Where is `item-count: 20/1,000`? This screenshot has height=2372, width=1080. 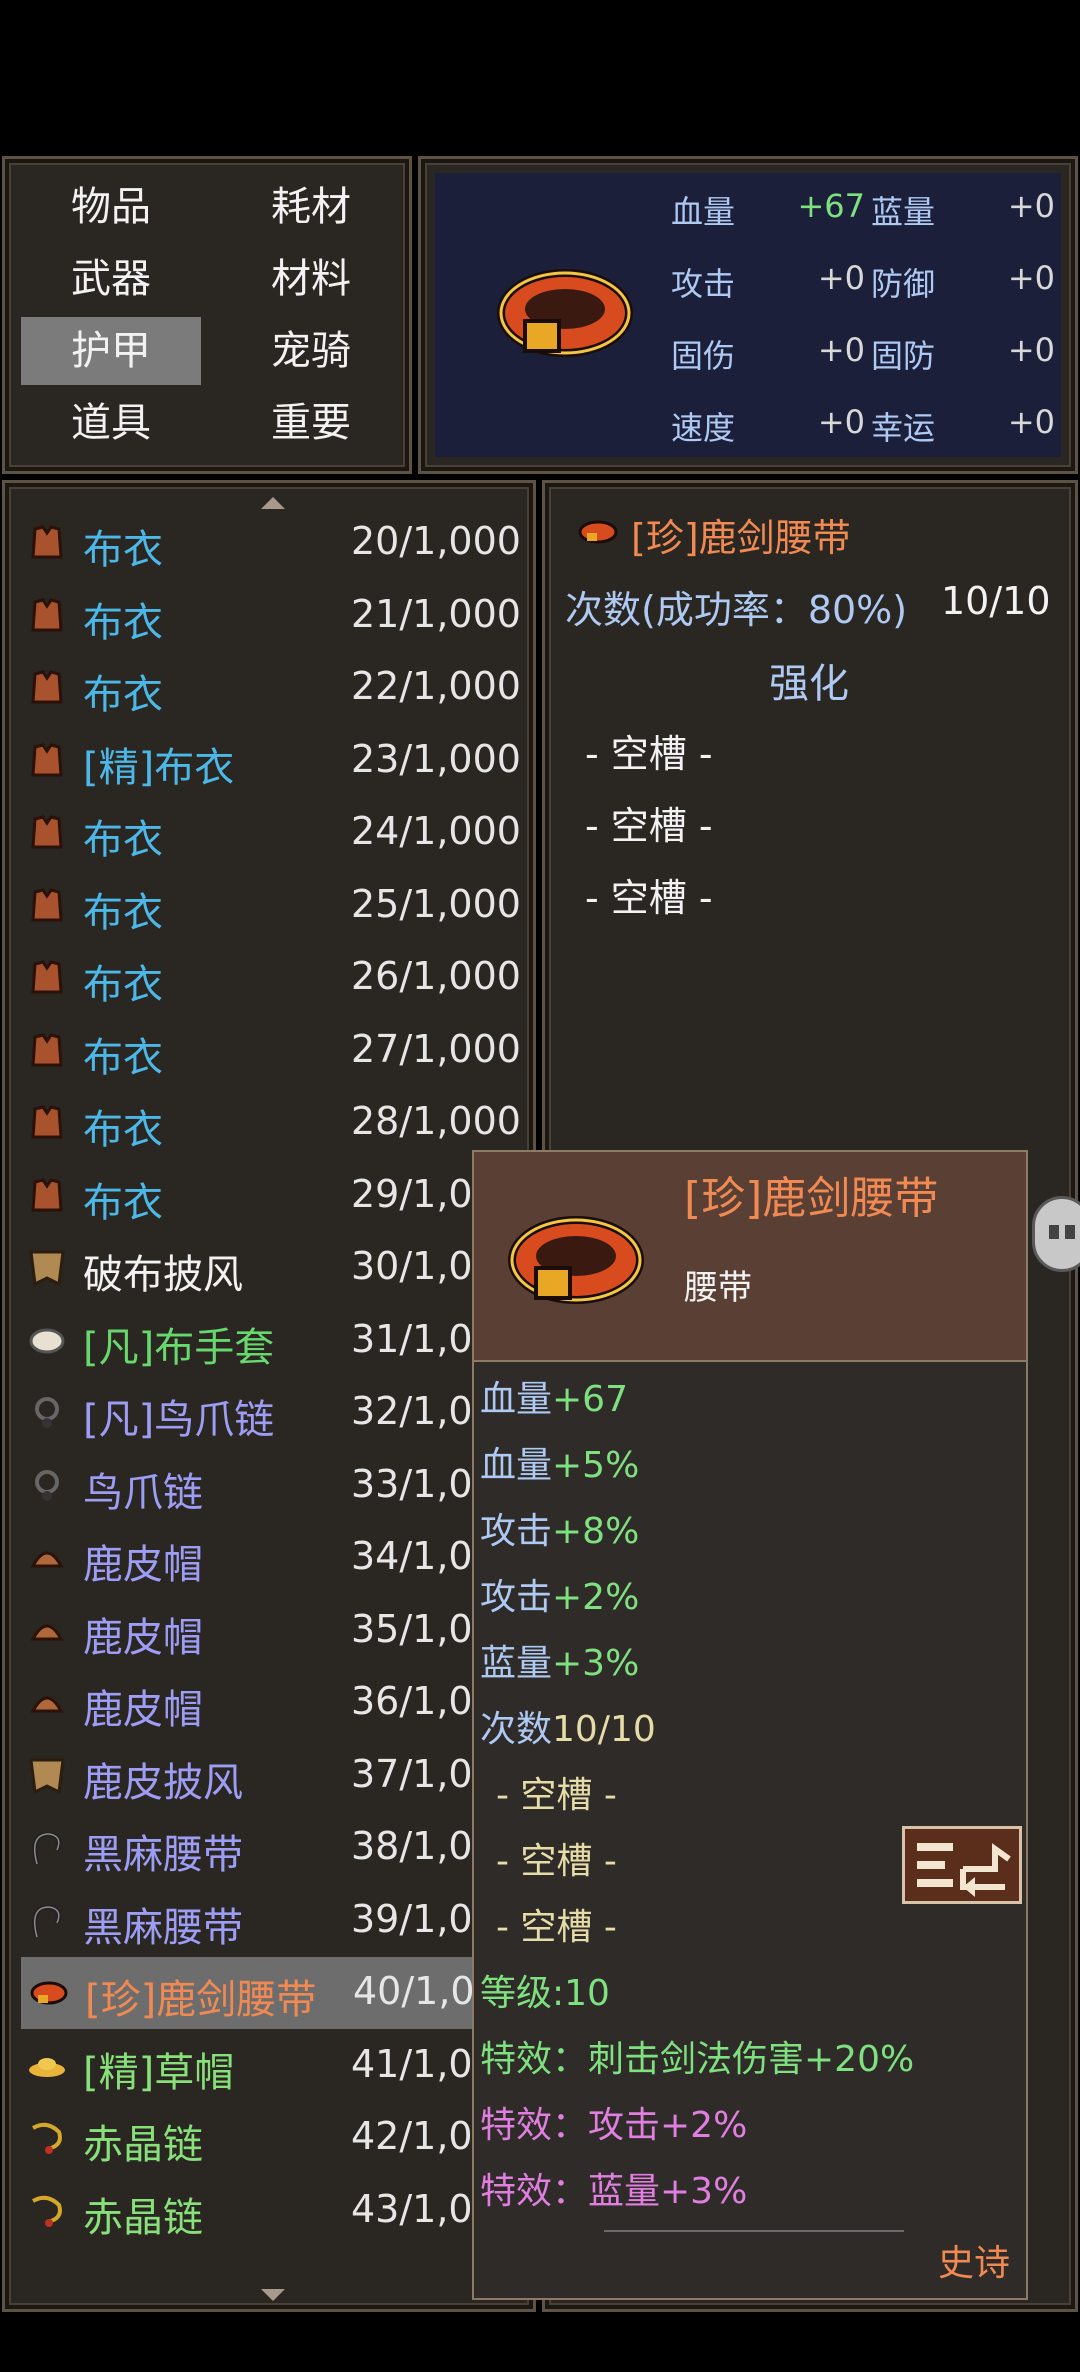
item-count: 20/1,000 is located at coordinates (436, 541).